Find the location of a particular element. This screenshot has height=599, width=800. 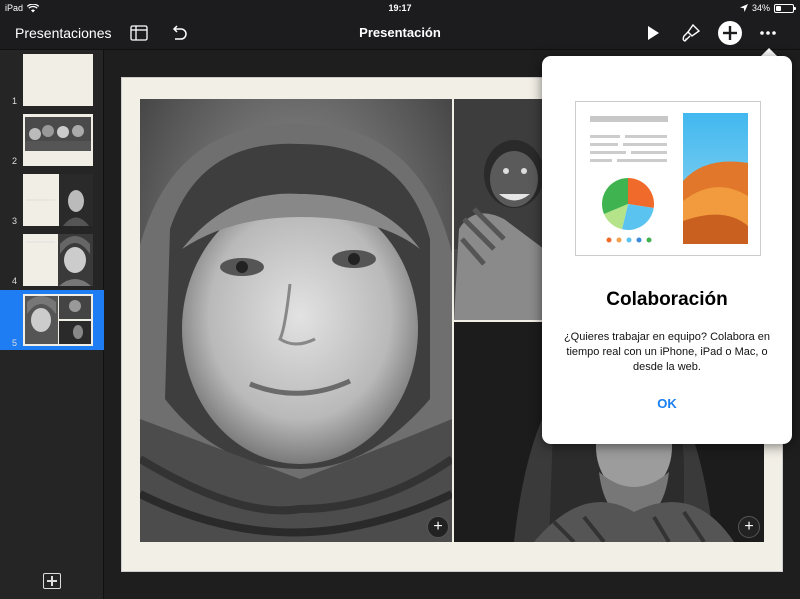

status-time: 19:17 is located at coordinates (400, 8).